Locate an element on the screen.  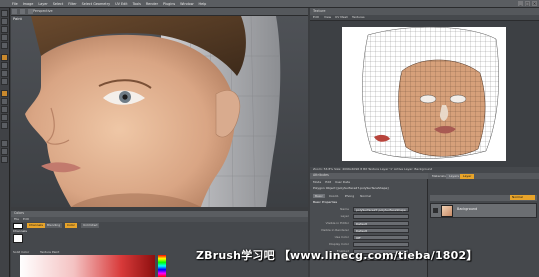
rotate-tool-icon is located at coordinates (4, 29).